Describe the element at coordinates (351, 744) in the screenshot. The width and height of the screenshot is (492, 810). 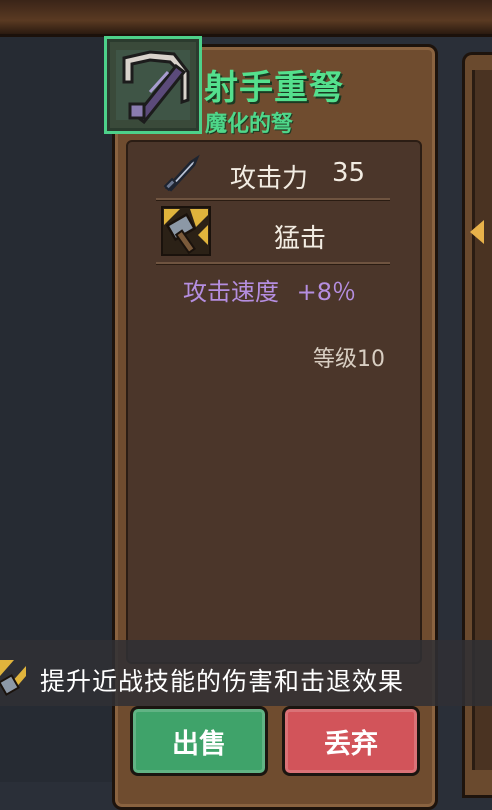
I see `discard-button-label: 丢弃` at that location.